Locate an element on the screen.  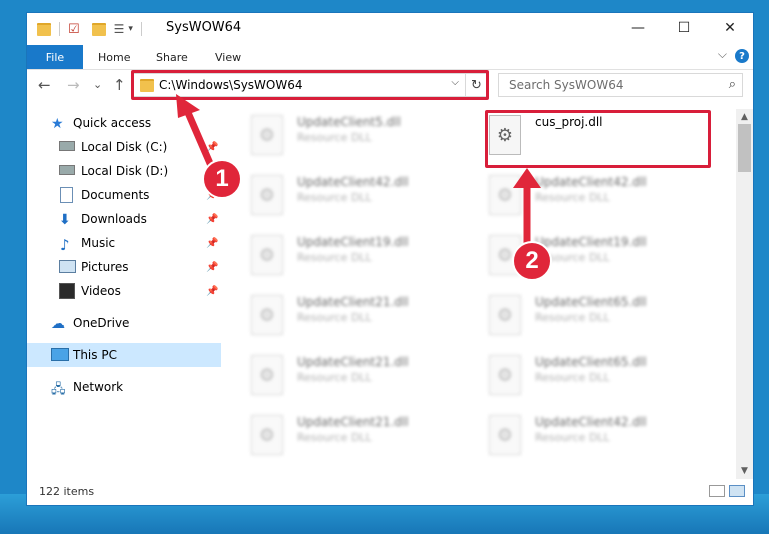
step-callout-1: 1 is located at coordinates (222, 179).